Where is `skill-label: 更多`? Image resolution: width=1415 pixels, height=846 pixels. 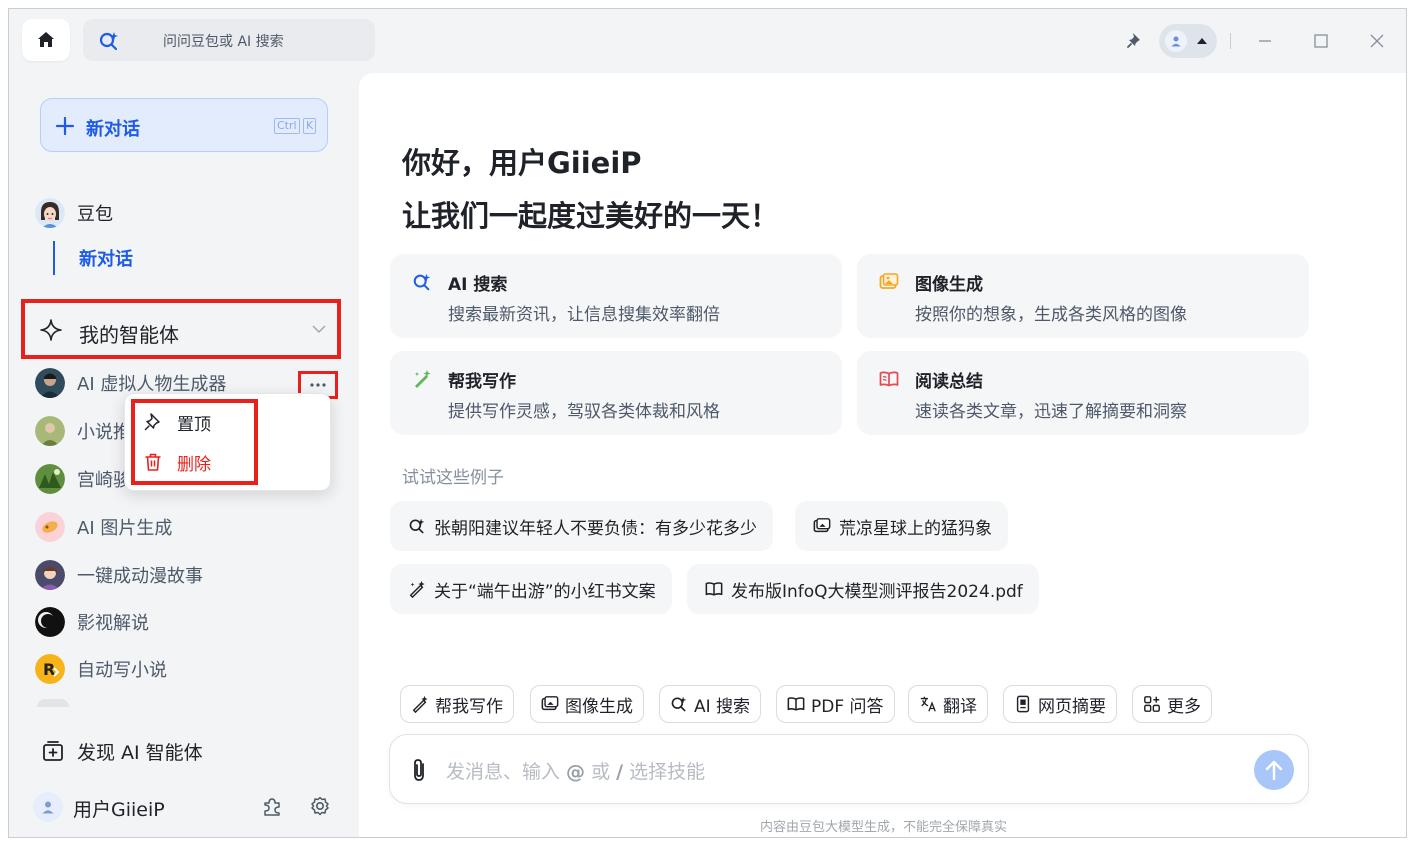 skill-label: 更多 is located at coordinates (1184, 706).